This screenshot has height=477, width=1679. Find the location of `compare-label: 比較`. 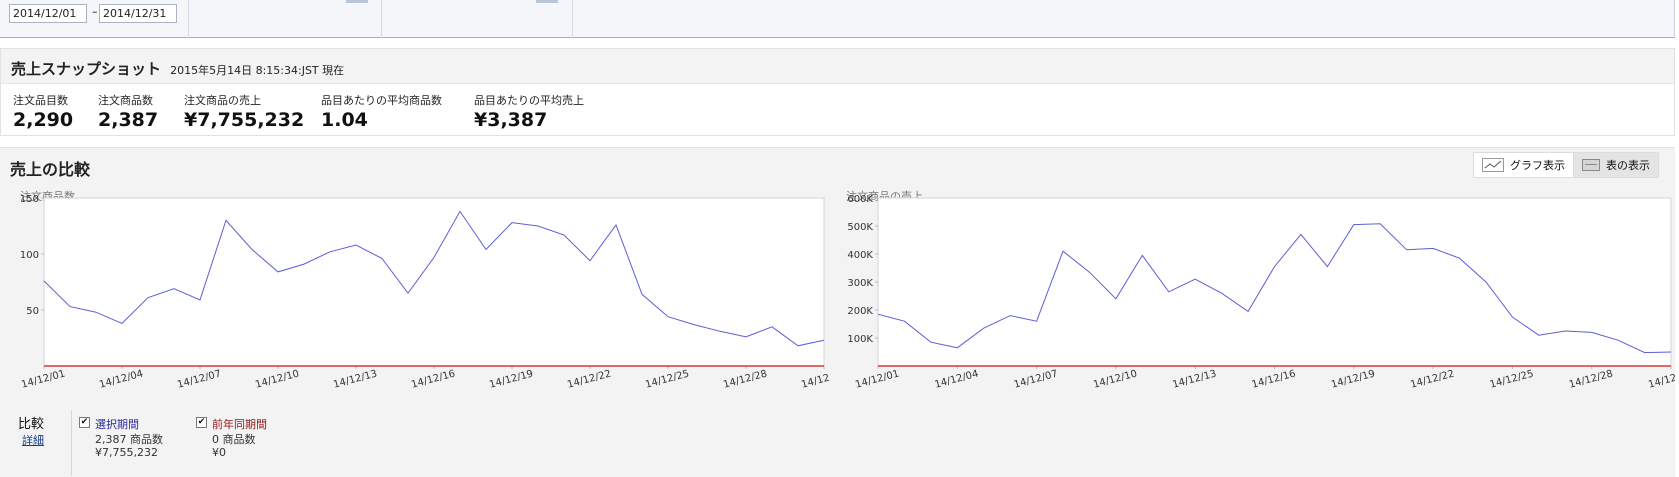

compare-label: 比較 is located at coordinates (31, 424).